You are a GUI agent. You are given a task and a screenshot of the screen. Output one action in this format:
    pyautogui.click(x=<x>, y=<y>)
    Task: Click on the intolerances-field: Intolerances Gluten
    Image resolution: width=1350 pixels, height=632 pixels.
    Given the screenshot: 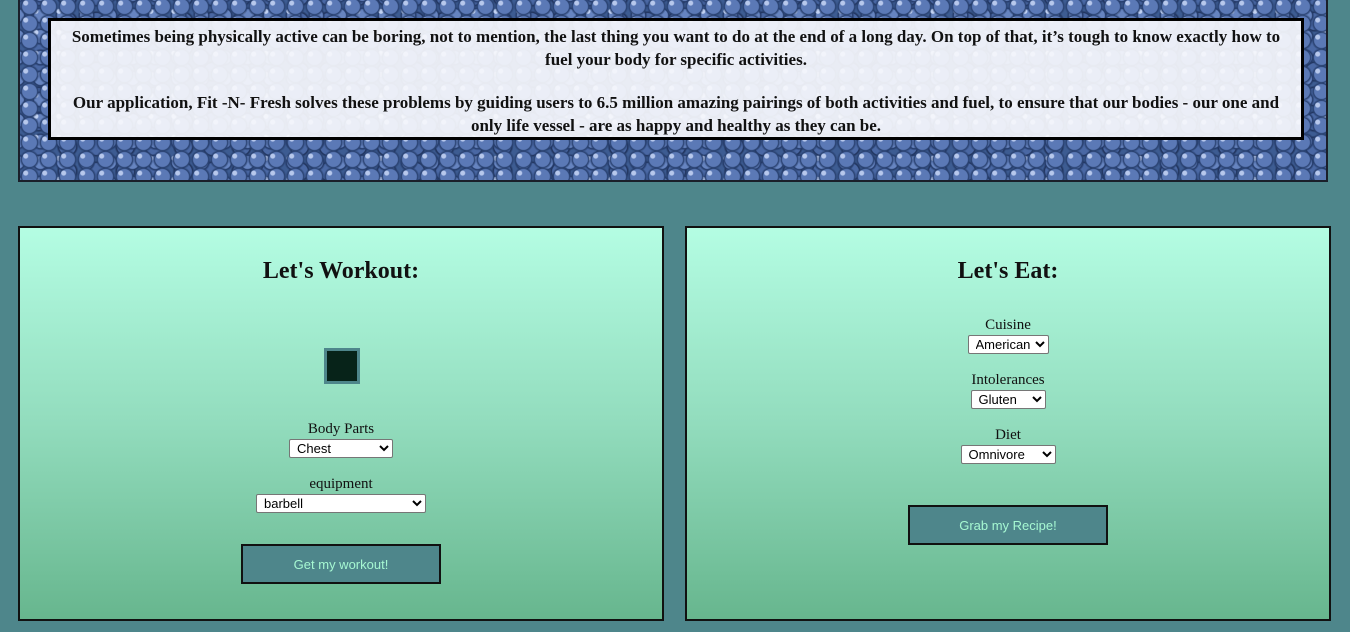 What is the action you would take?
    pyautogui.click(x=1008, y=390)
    